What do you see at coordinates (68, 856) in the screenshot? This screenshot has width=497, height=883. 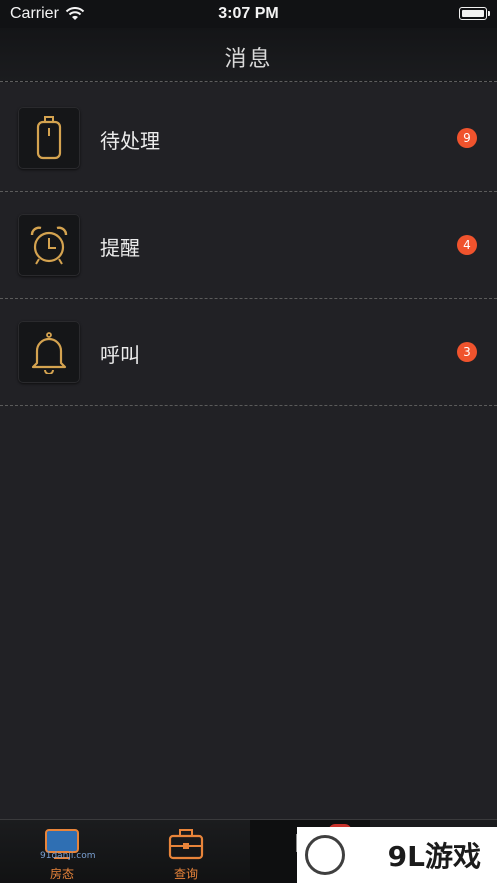 I see `watermark-url: 91danji.com` at bounding box center [68, 856].